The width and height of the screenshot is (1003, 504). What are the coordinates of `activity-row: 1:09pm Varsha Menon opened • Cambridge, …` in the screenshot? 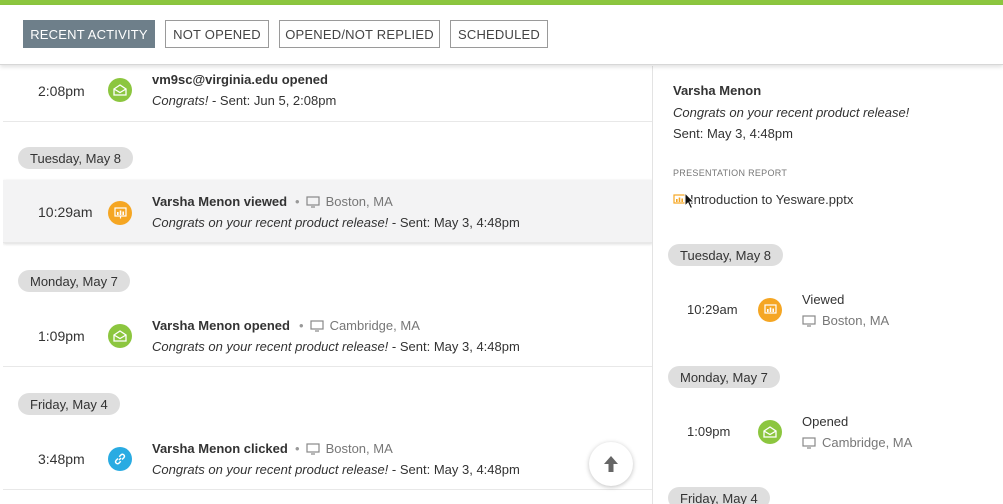 It's located at (327, 335).